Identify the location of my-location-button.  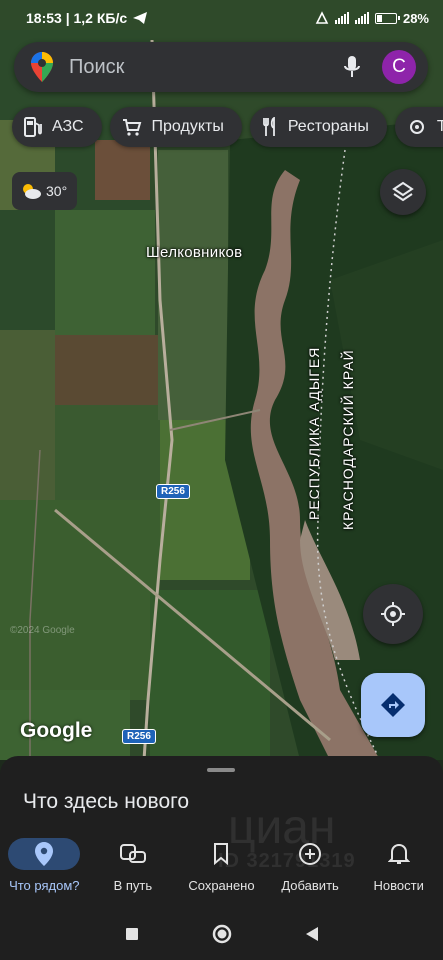
(393, 614).